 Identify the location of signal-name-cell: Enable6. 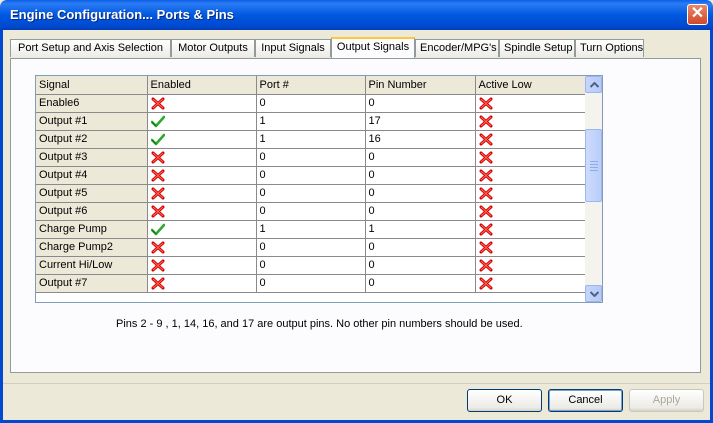
(92, 103).